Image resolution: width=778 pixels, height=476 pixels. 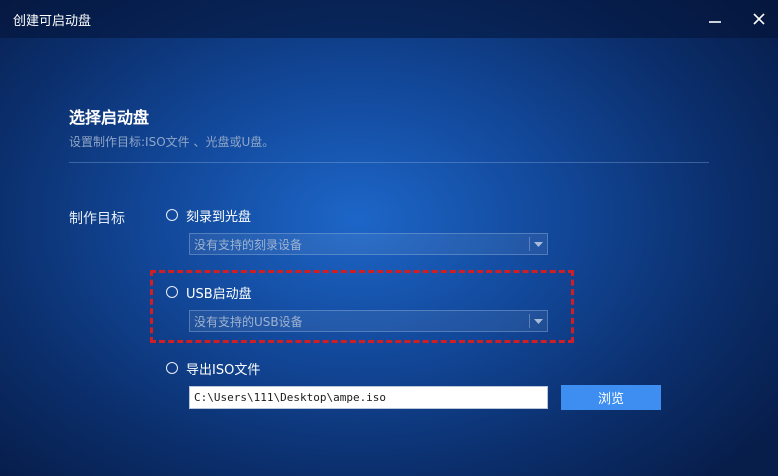 What do you see at coordinates (109, 117) in the screenshot?
I see `page-title: 选择启动盘` at bounding box center [109, 117].